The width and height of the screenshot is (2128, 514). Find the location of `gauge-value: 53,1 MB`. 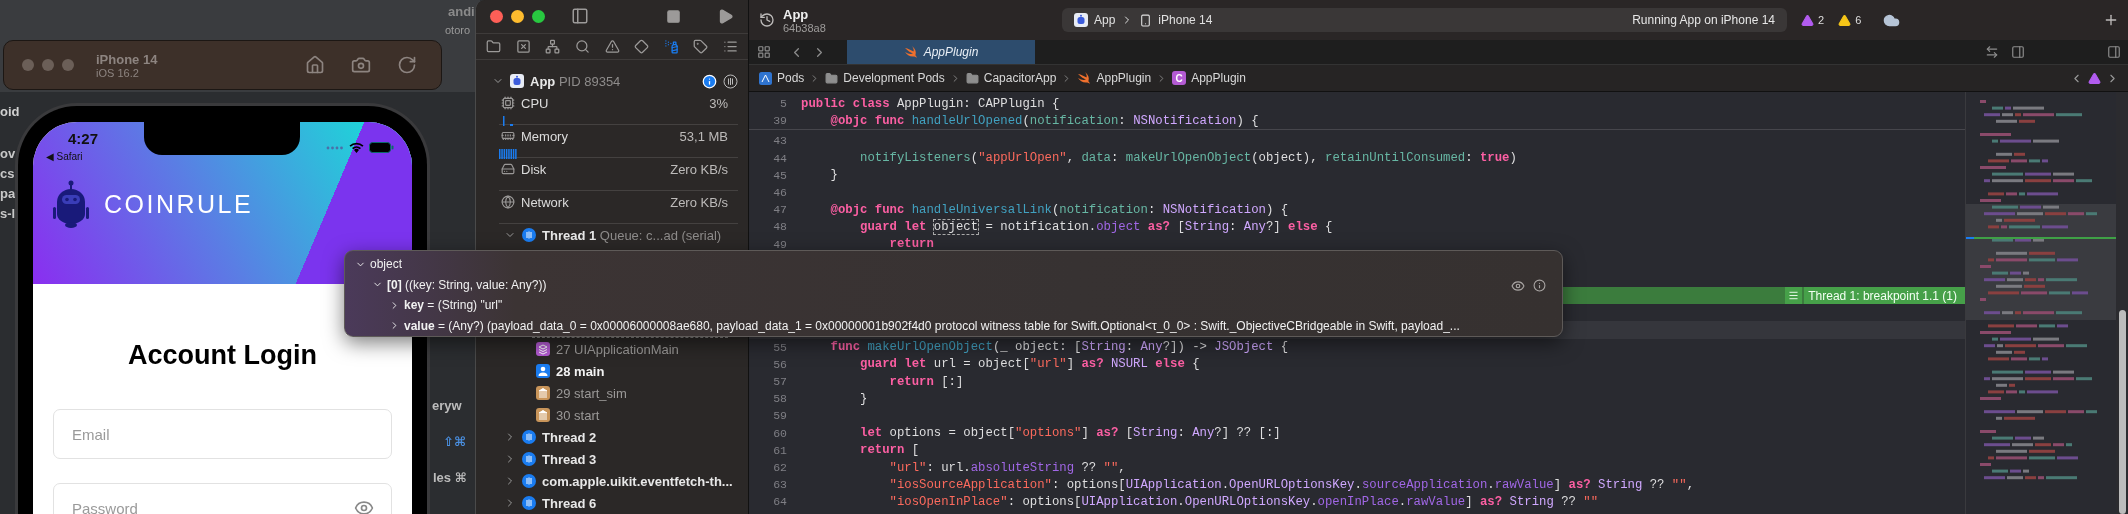

gauge-value: 53,1 MB is located at coordinates (703, 136).